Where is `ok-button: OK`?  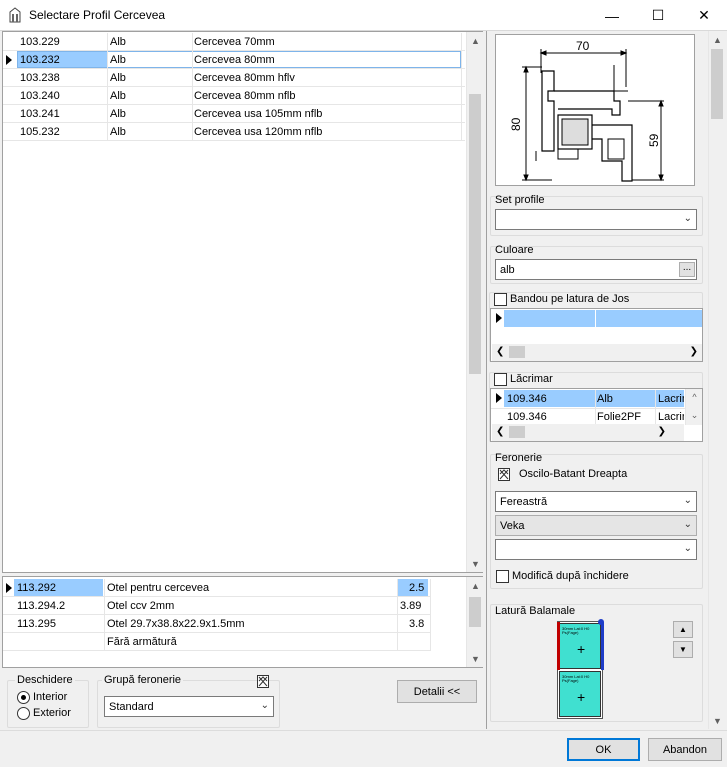 ok-button: OK is located at coordinates (603, 749).